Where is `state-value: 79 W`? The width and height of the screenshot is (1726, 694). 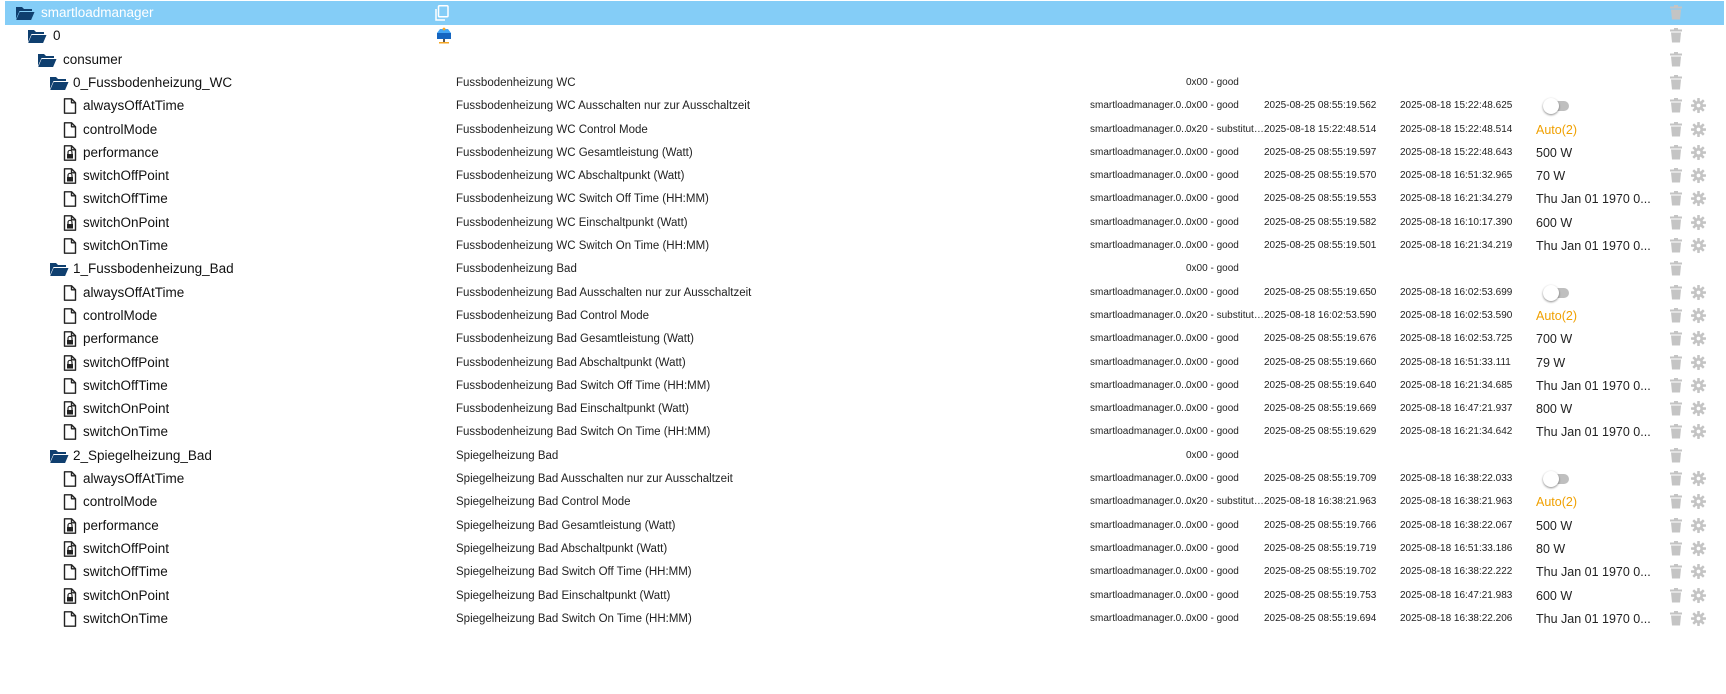 state-value: 79 W is located at coordinates (1598, 363).